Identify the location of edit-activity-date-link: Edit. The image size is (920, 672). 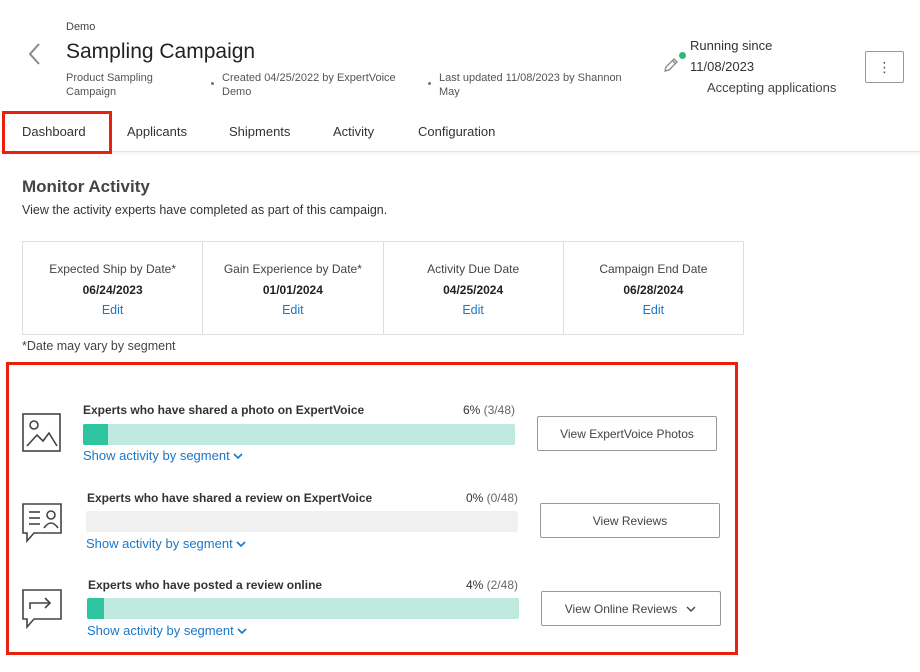
(473, 310).